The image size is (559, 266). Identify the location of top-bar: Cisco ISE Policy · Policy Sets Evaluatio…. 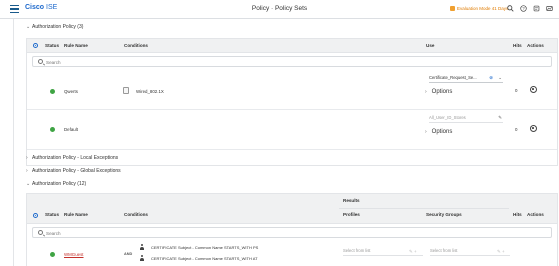
(279, 9).